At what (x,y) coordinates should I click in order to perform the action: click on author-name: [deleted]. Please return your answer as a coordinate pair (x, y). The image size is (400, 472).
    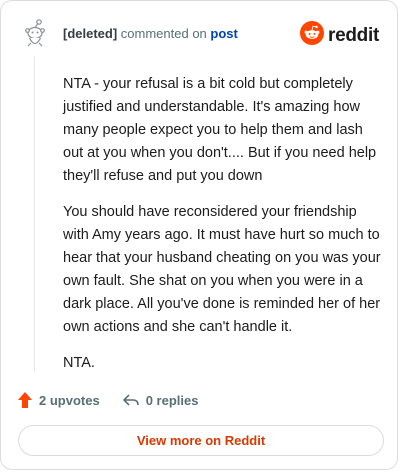
    Looking at the image, I should click on (90, 33).